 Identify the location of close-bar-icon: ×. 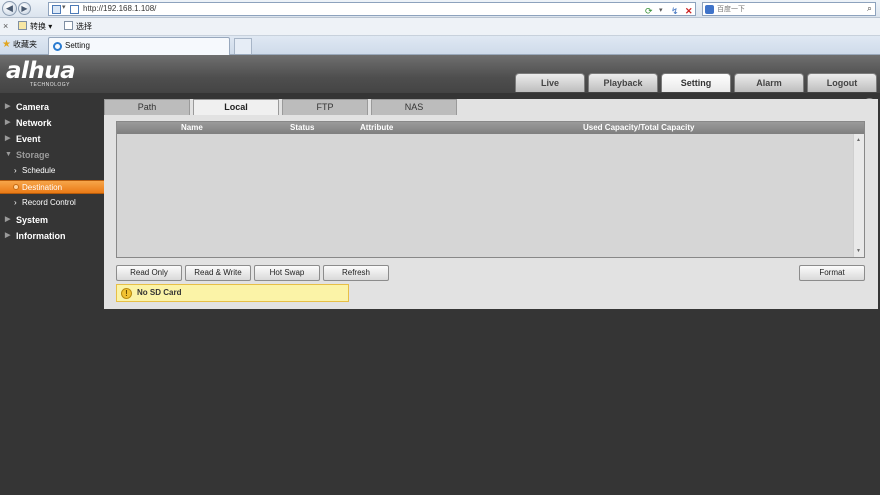
(5, 26).